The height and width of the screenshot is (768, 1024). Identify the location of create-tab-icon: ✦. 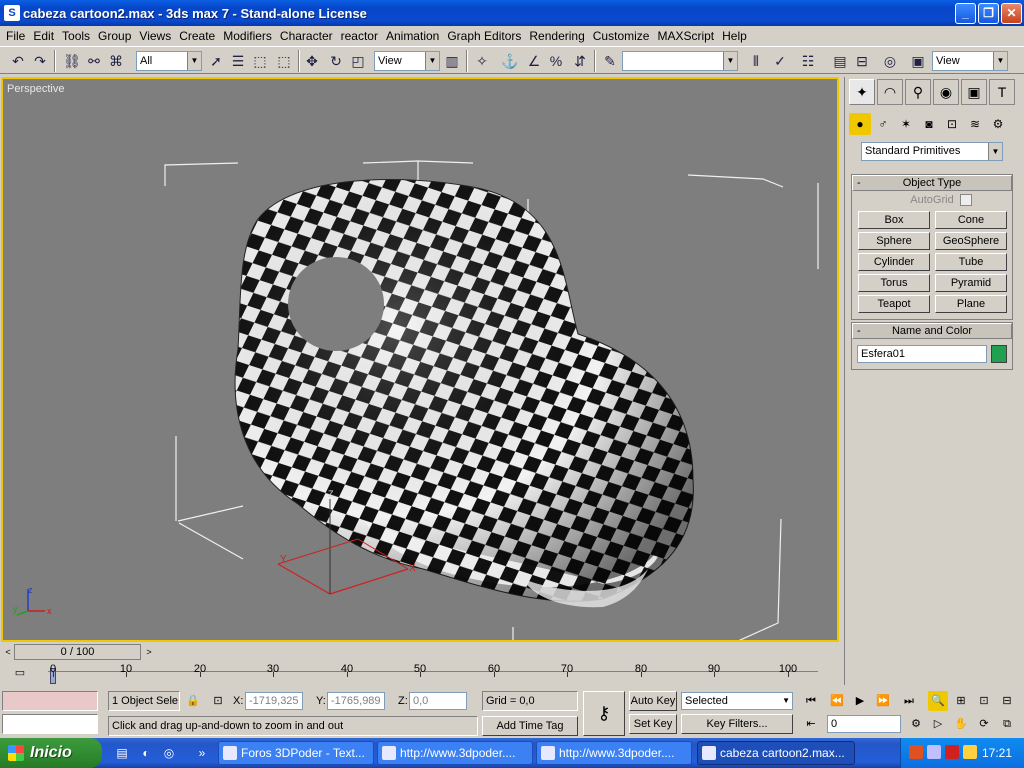
(862, 92).